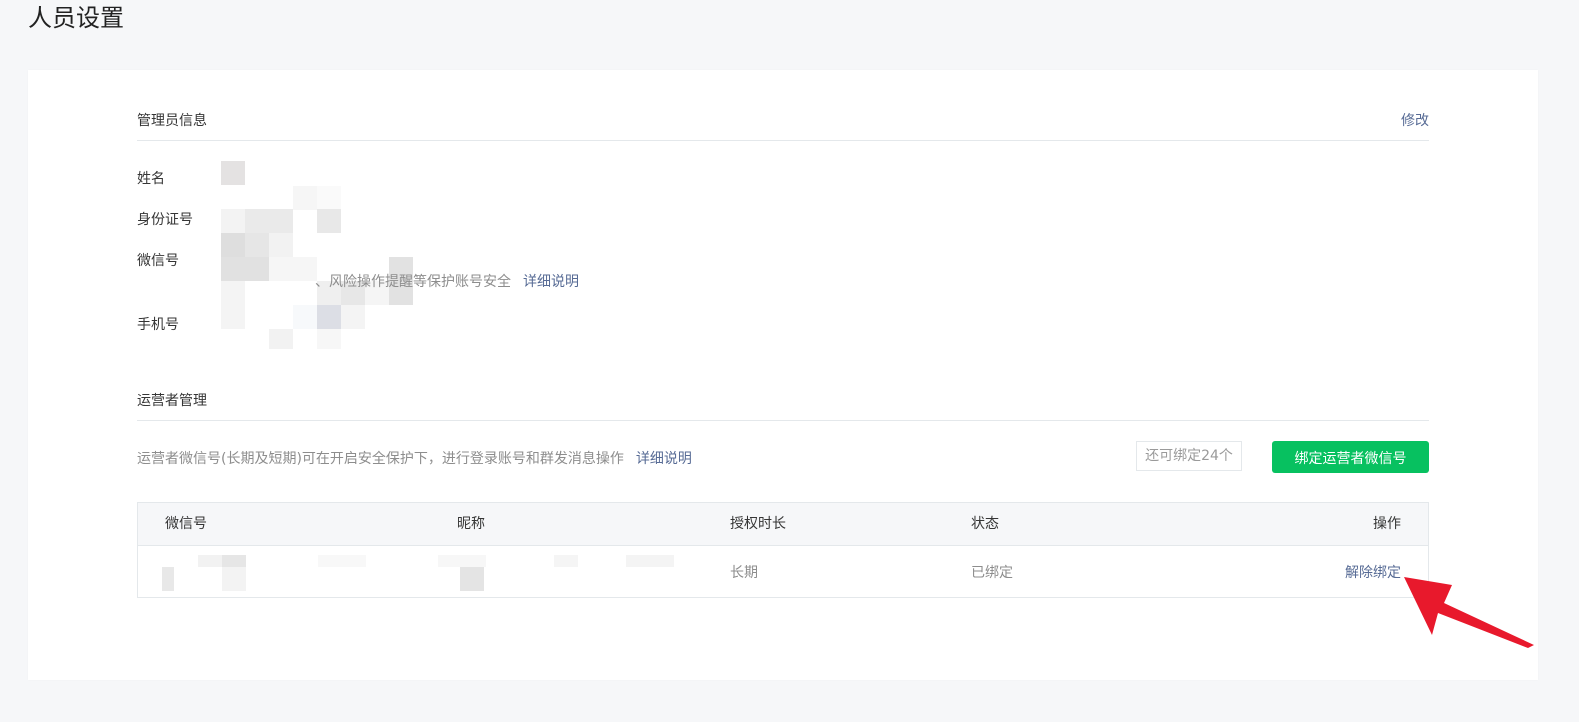 Image resolution: width=1579 pixels, height=722 pixels. I want to click on edit-admin-link: 修改, so click(1415, 120).